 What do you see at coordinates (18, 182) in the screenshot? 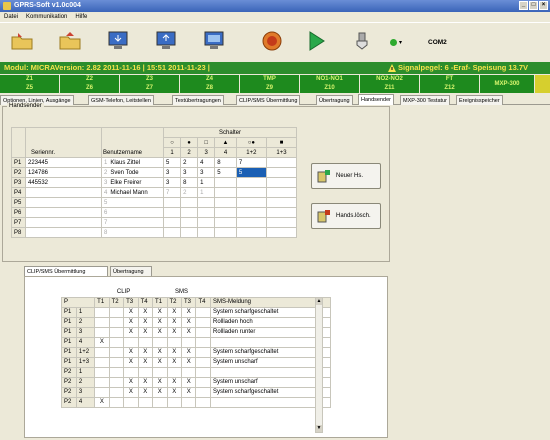
I see `row-label: P3` at bounding box center [18, 182].